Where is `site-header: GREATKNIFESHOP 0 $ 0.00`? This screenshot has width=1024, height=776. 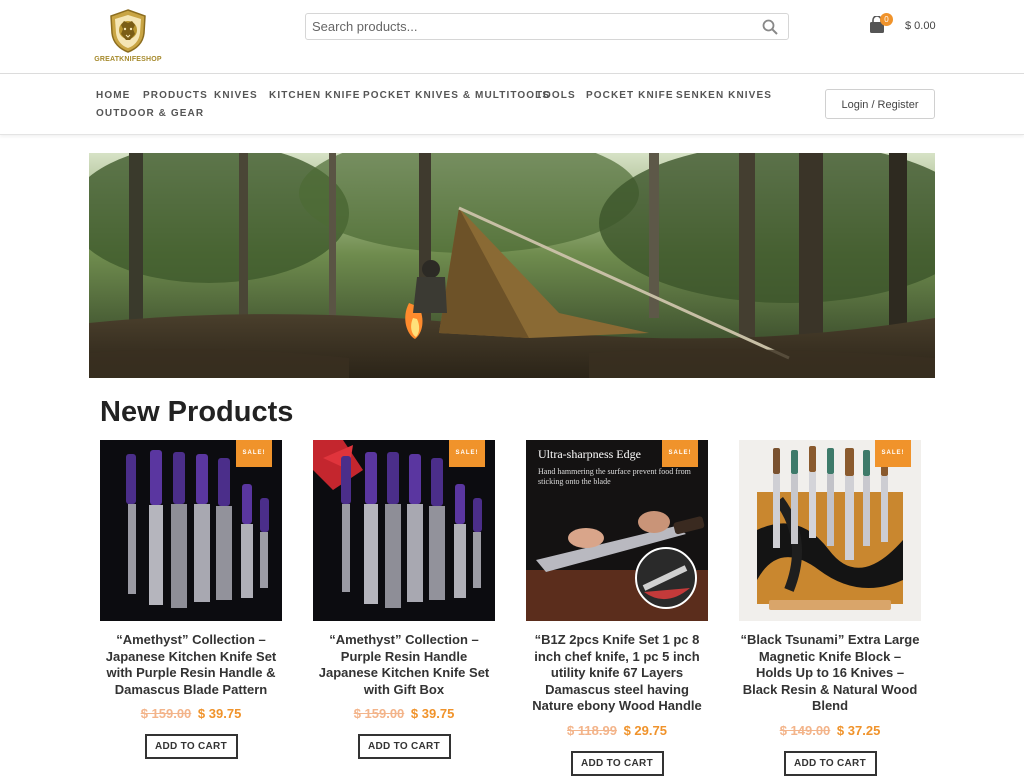 site-header: GREATKNIFESHOP 0 $ 0.00 is located at coordinates (512, 37).